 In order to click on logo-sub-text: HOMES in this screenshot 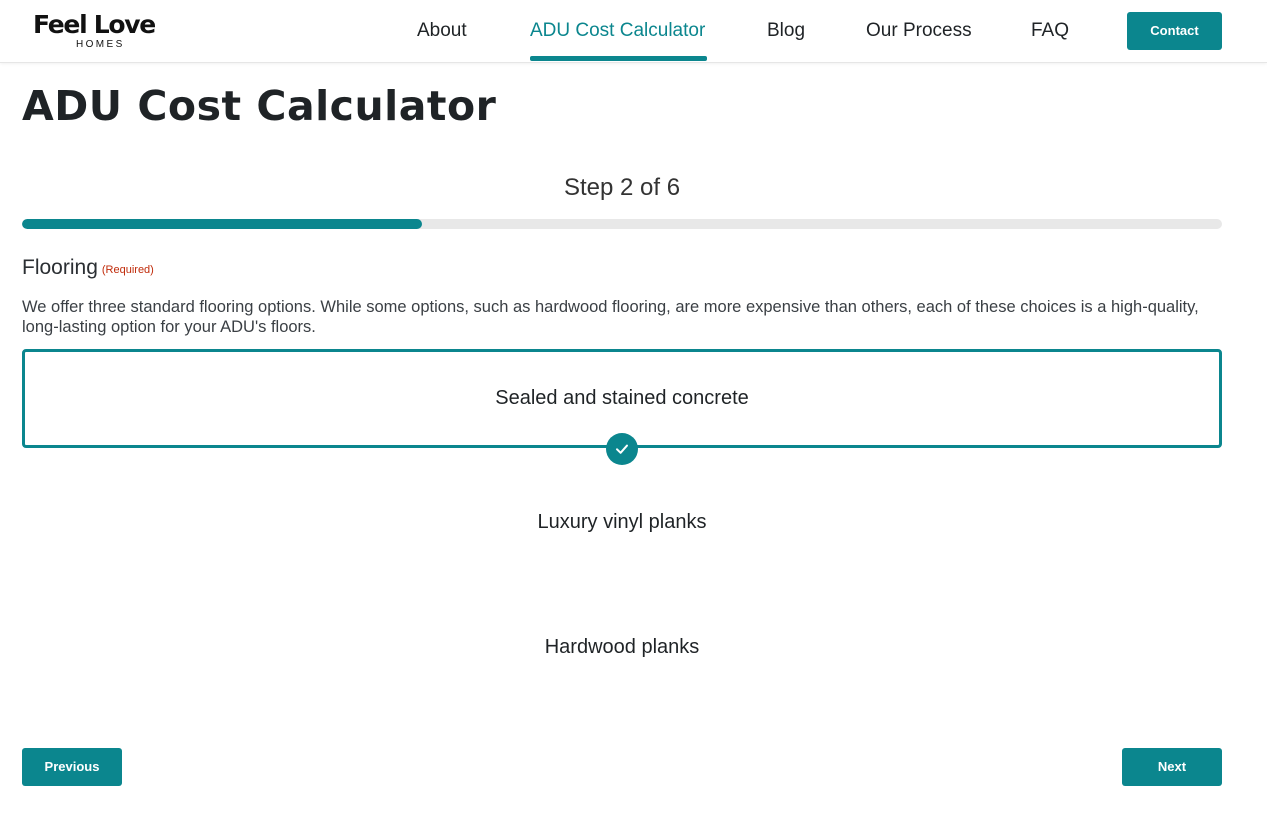, I will do `click(100, 44)`.